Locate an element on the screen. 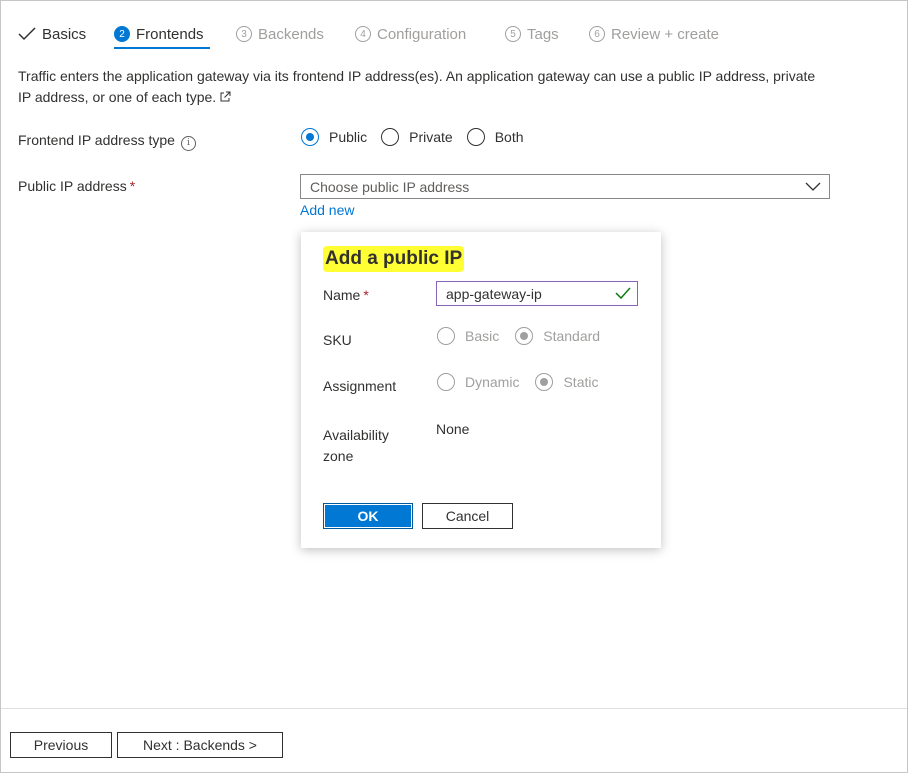  tab-label: Tags is located at coordinates (543, 34).